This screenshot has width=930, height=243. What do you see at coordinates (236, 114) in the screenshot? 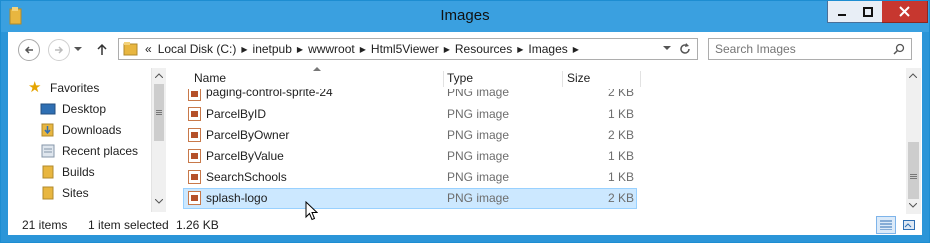
I see `file-name: ParcelByID` at bounding box center [236, 114].